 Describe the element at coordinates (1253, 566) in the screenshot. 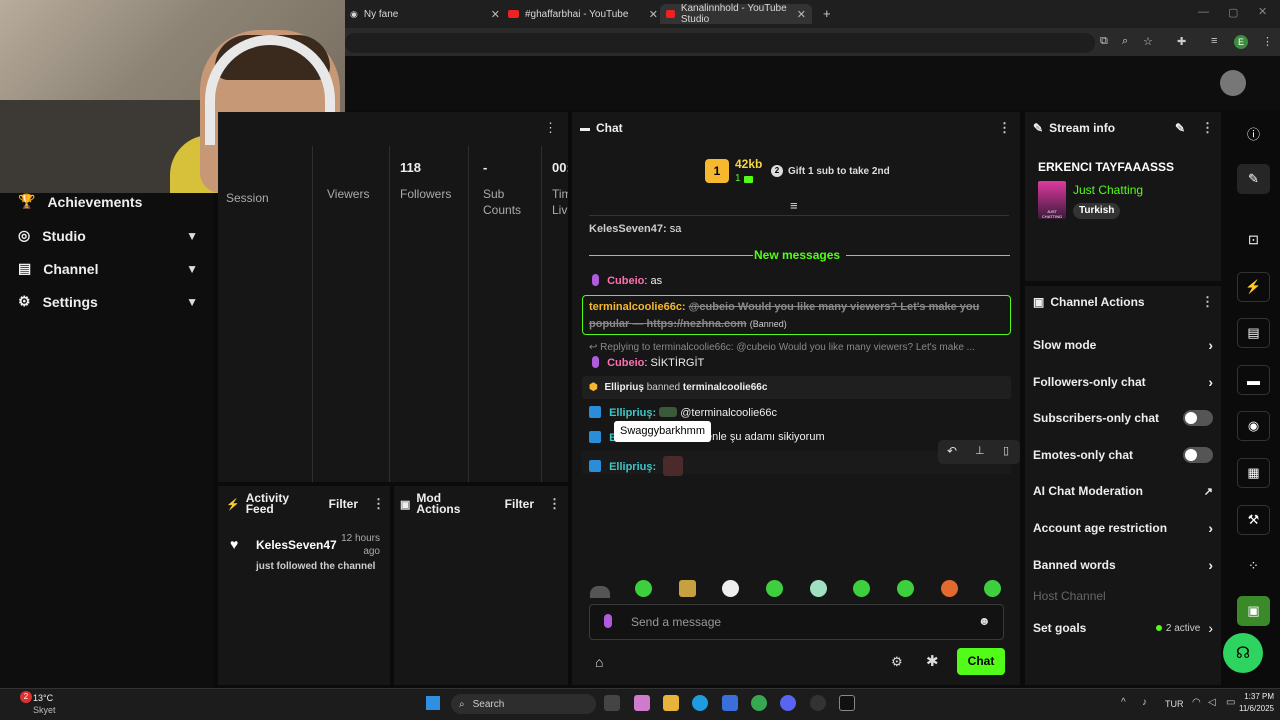

I see `nodes-icon: ⁘` at that location.